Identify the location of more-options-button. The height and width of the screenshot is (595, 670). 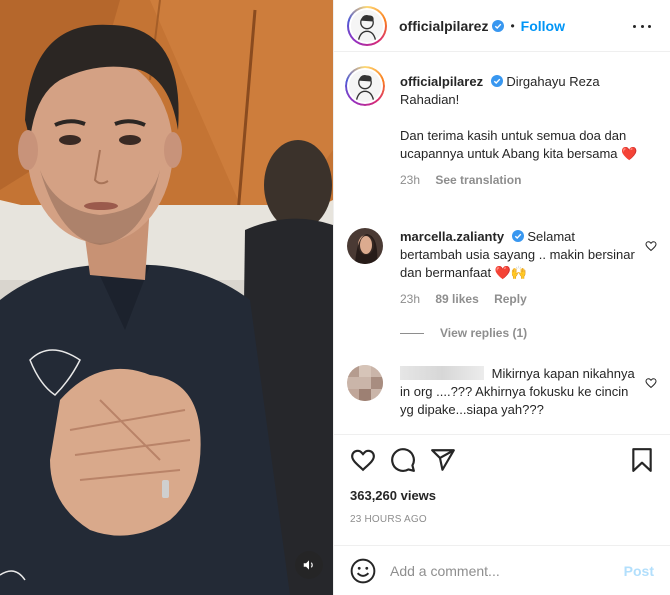
(642, 26).